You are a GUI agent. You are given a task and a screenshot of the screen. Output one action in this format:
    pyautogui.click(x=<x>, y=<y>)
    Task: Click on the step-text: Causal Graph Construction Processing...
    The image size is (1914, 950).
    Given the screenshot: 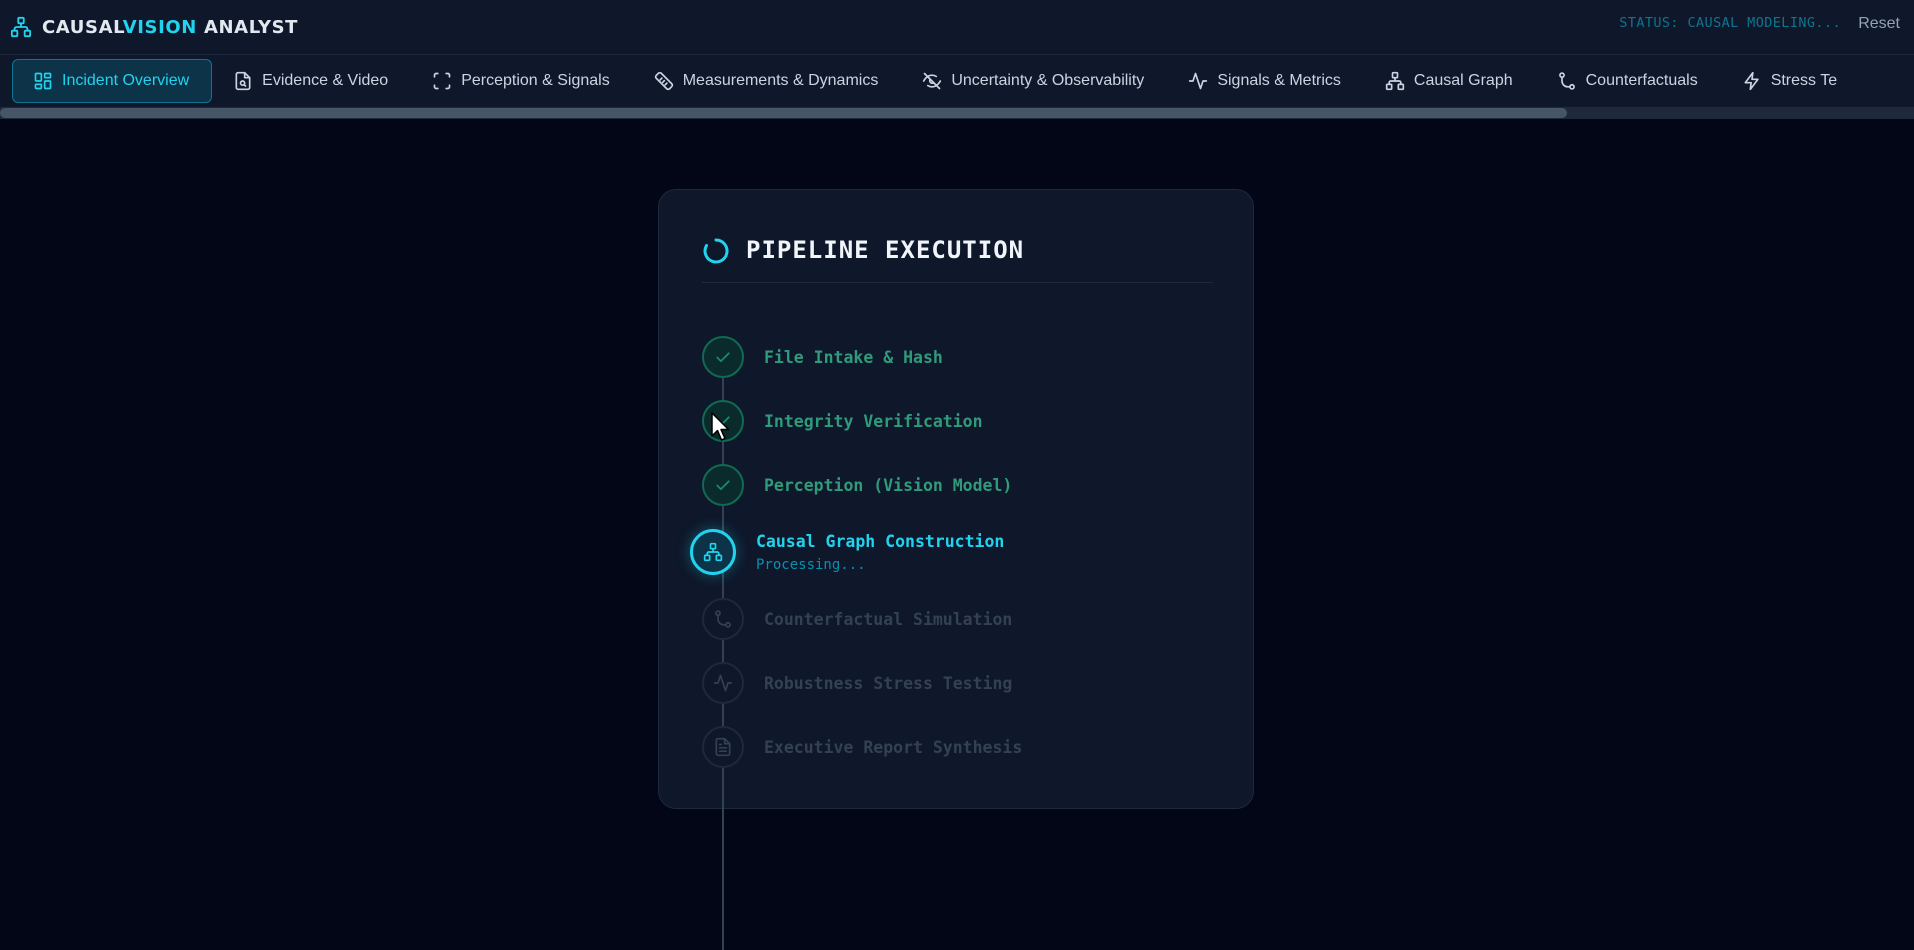 What is the action you would take?
    pyautogui.click(x=880, y=552)
    